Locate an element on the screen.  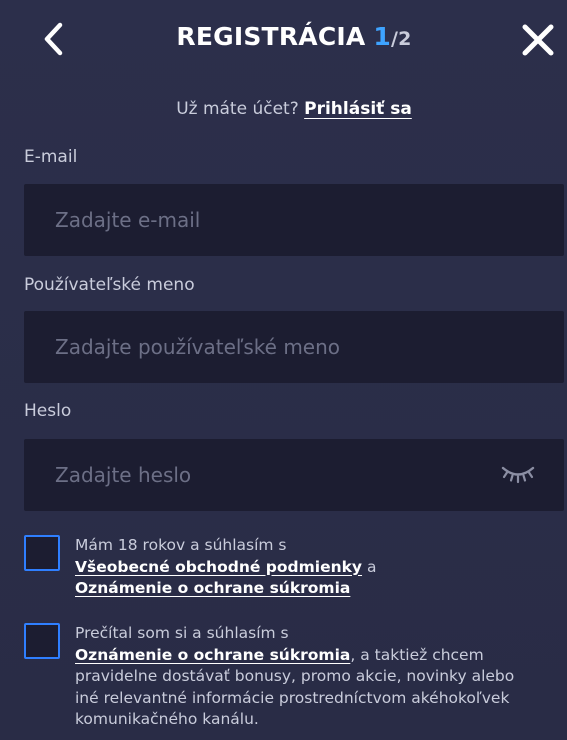
password-toggle-button is located at coordinates (518, 474).